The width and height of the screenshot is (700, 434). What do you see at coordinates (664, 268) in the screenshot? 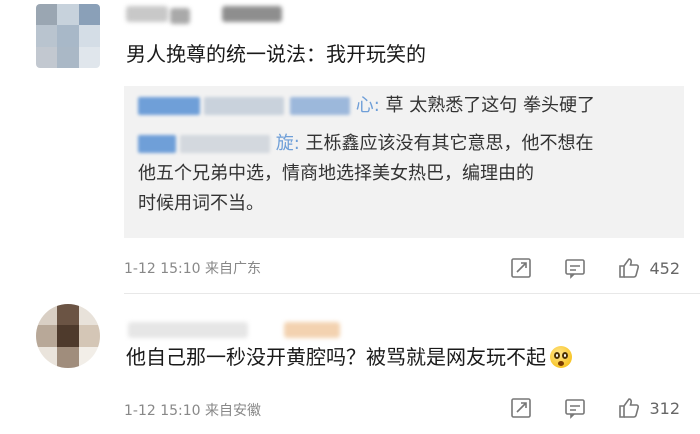
I see `like-count: 452` at bounding box center [664, 268].